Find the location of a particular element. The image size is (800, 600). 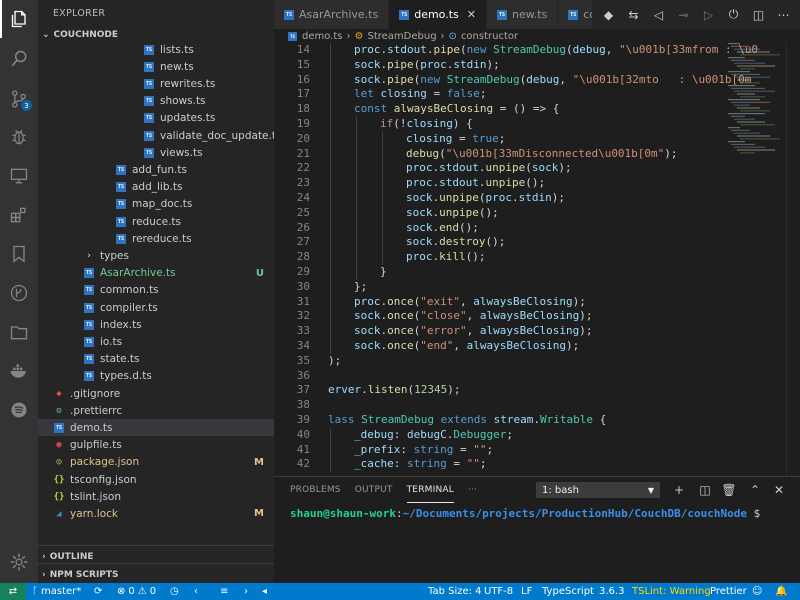

close-panel-icon: ✕ is located at coordinates (779, 490).